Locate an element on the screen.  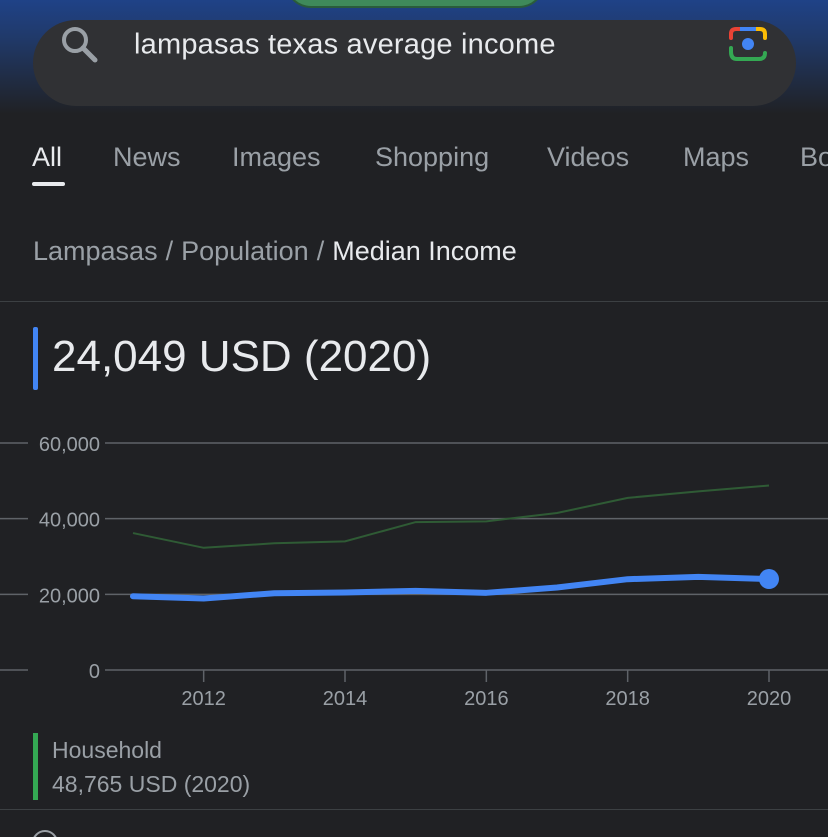
search-tabs: All News Images Shopping Videos Maps Bo is located at coordinates (414, 163).